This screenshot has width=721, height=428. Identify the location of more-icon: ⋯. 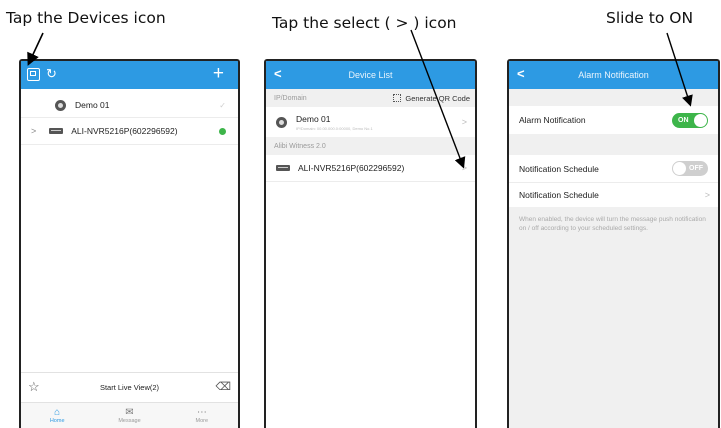
(201, 412).